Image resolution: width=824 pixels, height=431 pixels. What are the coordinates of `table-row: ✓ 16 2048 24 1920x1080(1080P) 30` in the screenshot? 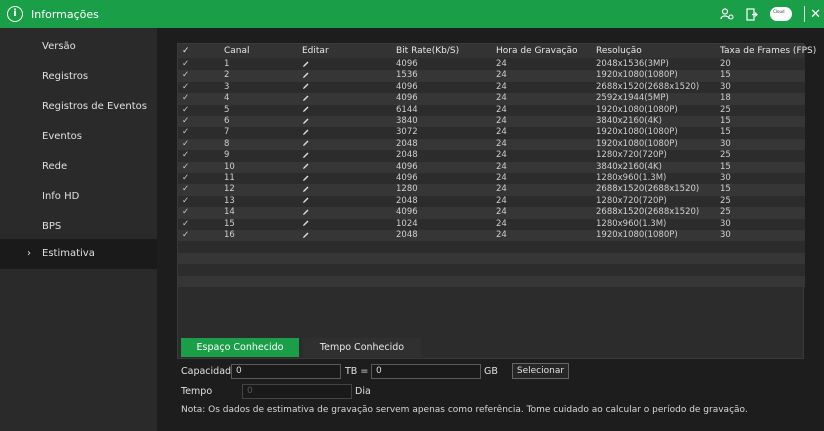 It's located at (491, 236).